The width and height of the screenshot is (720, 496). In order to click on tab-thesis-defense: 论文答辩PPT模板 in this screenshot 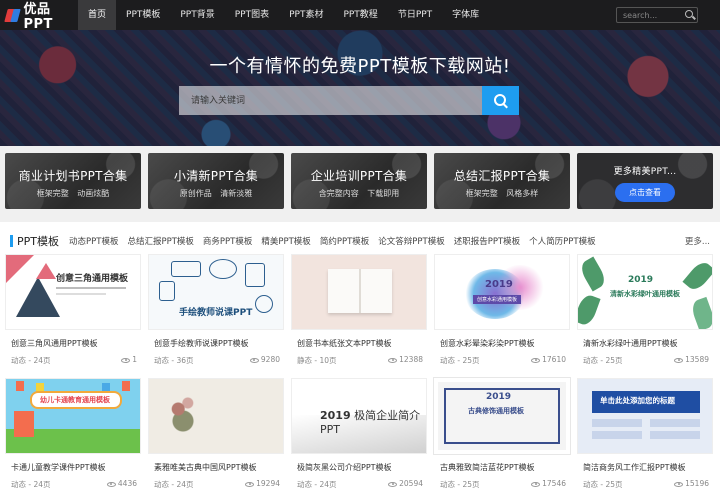, I will do `click(411, 241)`.